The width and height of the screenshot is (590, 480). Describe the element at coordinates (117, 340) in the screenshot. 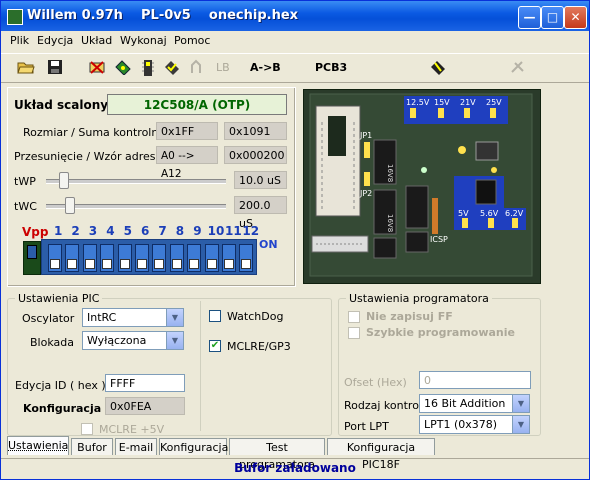

I see `lock-value: Wyłączona` at that location.